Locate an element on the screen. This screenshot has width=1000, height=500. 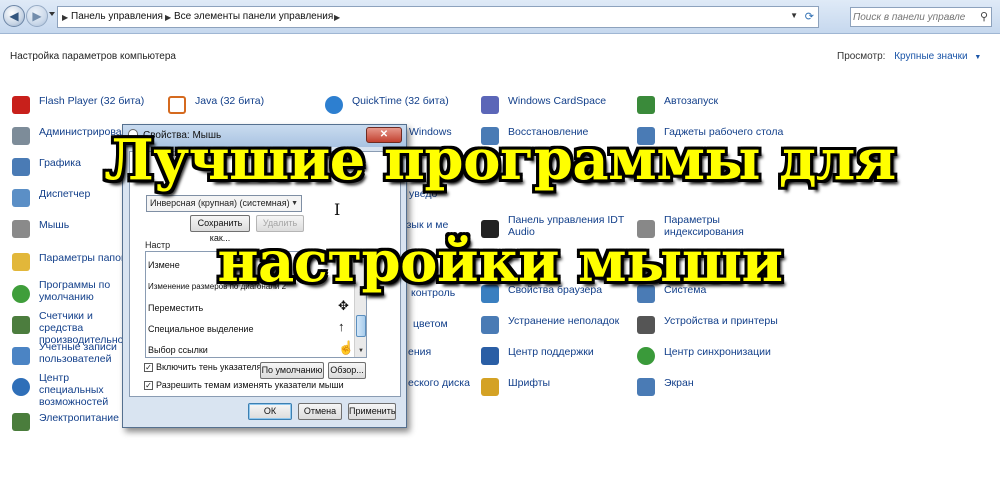
cursor-row: Переместить is located at coordinates (175, 308).